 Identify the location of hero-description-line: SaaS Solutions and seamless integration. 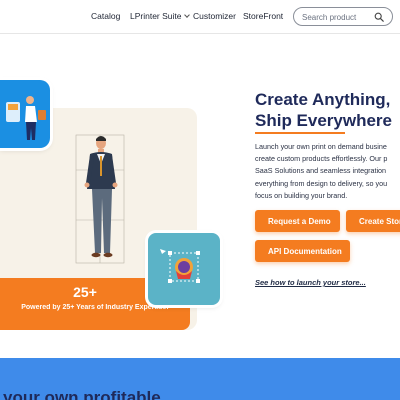
(321, 171).